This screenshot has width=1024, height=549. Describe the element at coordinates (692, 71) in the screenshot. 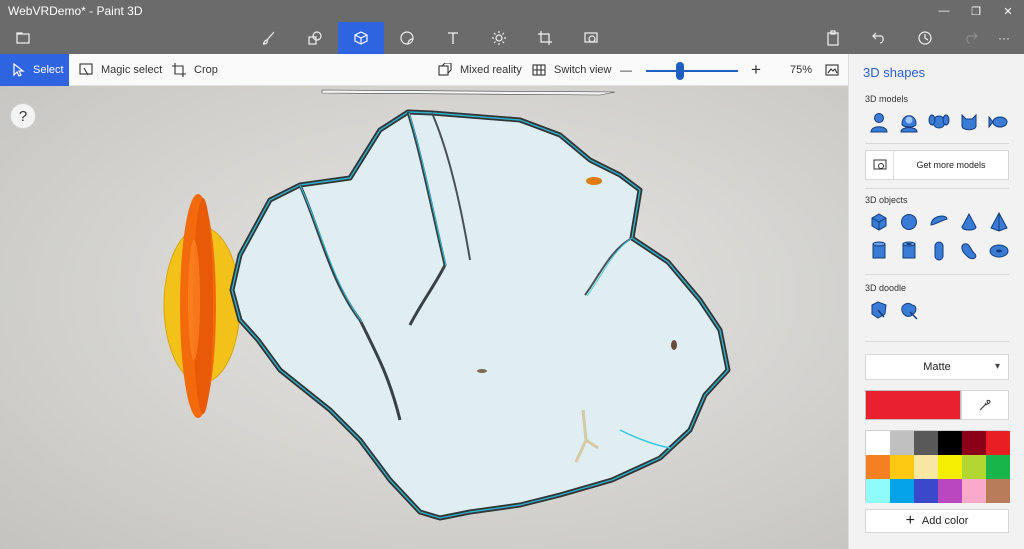

I see `zoom-slider-track` at that location.